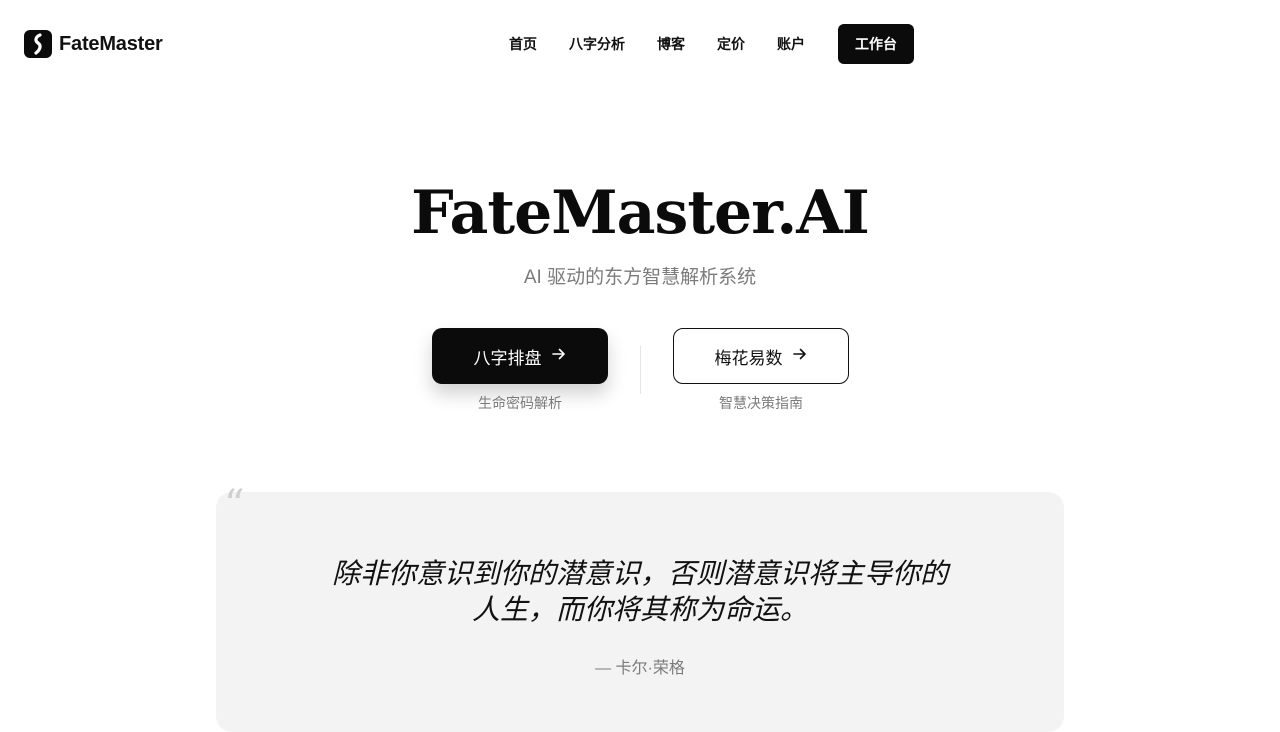 This screenshot has height=732, width=1280. I want to click on meihua-yishu-button: 梅花易数, so click(761, 356).